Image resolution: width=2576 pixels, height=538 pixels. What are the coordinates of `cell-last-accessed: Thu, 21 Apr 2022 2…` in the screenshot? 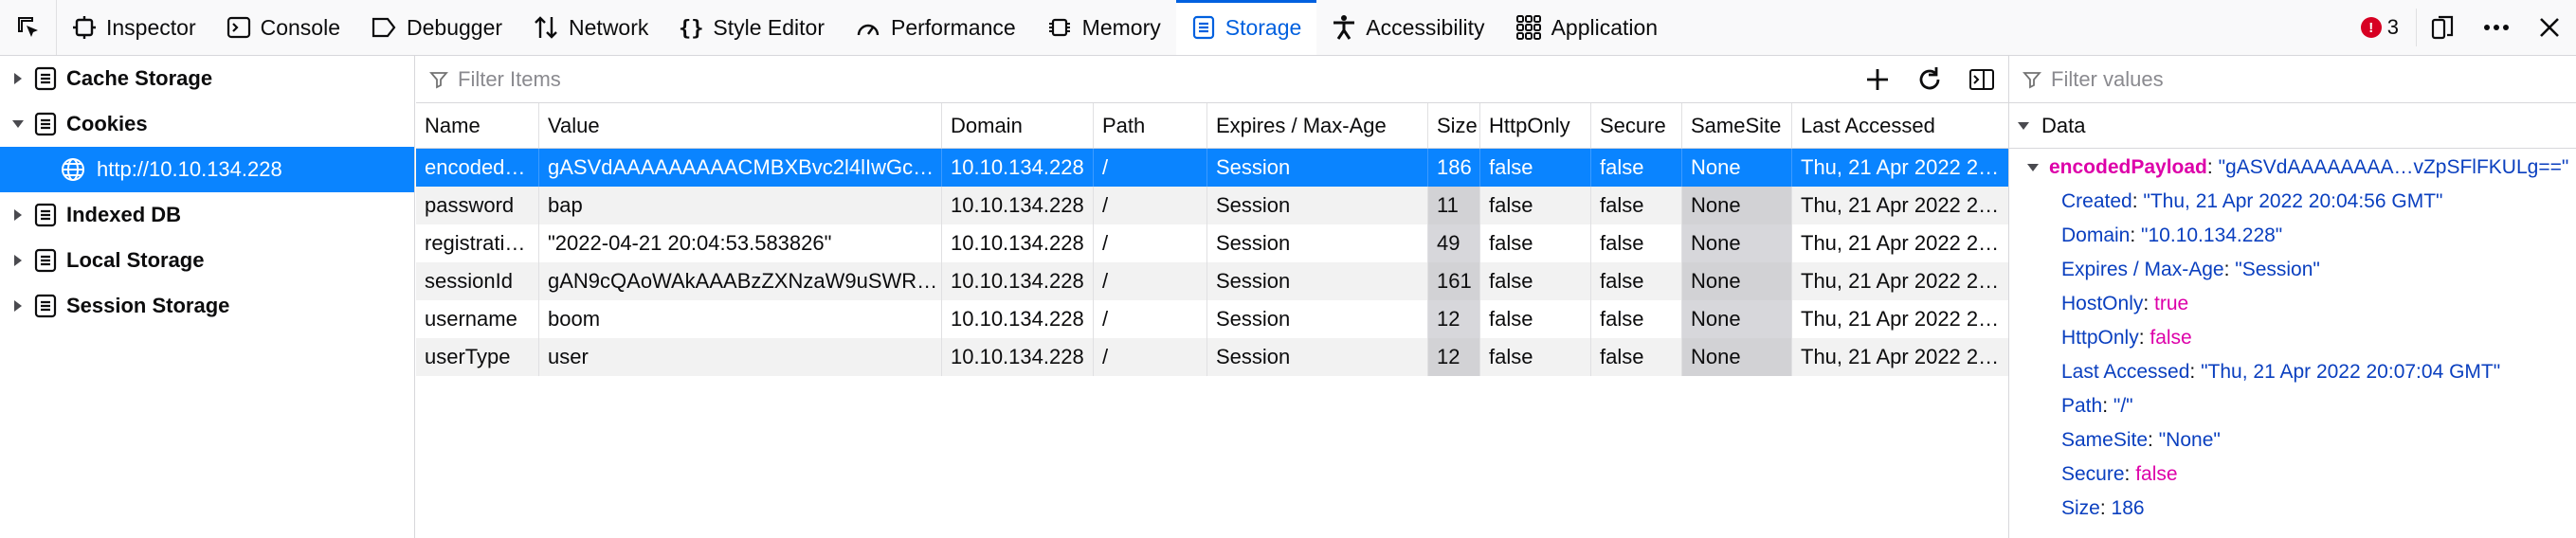 It's located at (1900, 319).